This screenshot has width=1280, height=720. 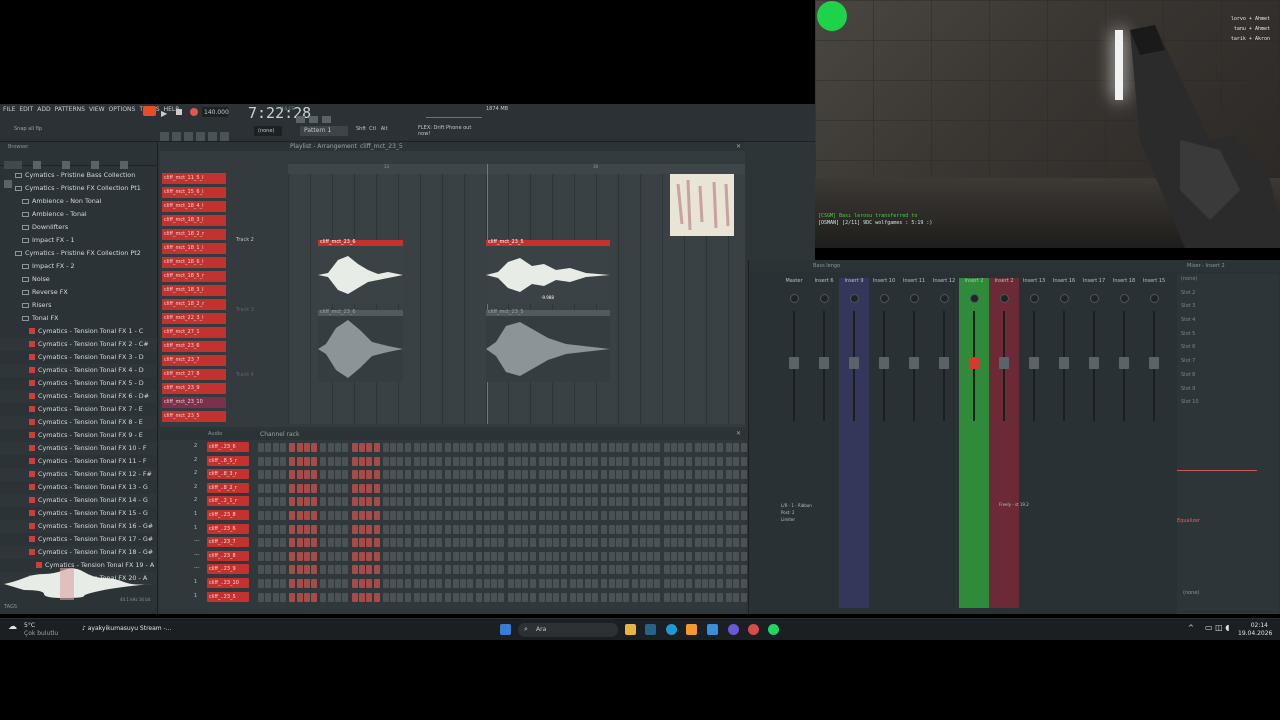 What do you see at coordinates (194, 304) in the screenshot?
I see `playlist-clip-source: cliff_mct_18_2_r` at bounding box center [194, 304].